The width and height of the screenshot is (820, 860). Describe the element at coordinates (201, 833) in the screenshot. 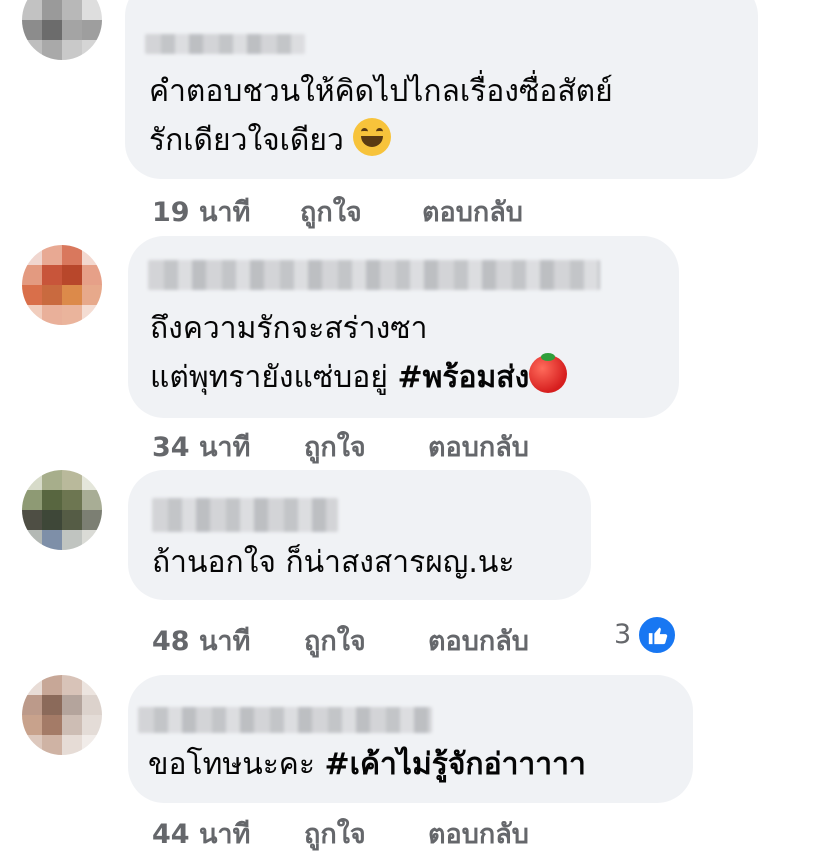

I see `comment-timestamp: 44 นาที` at that location.